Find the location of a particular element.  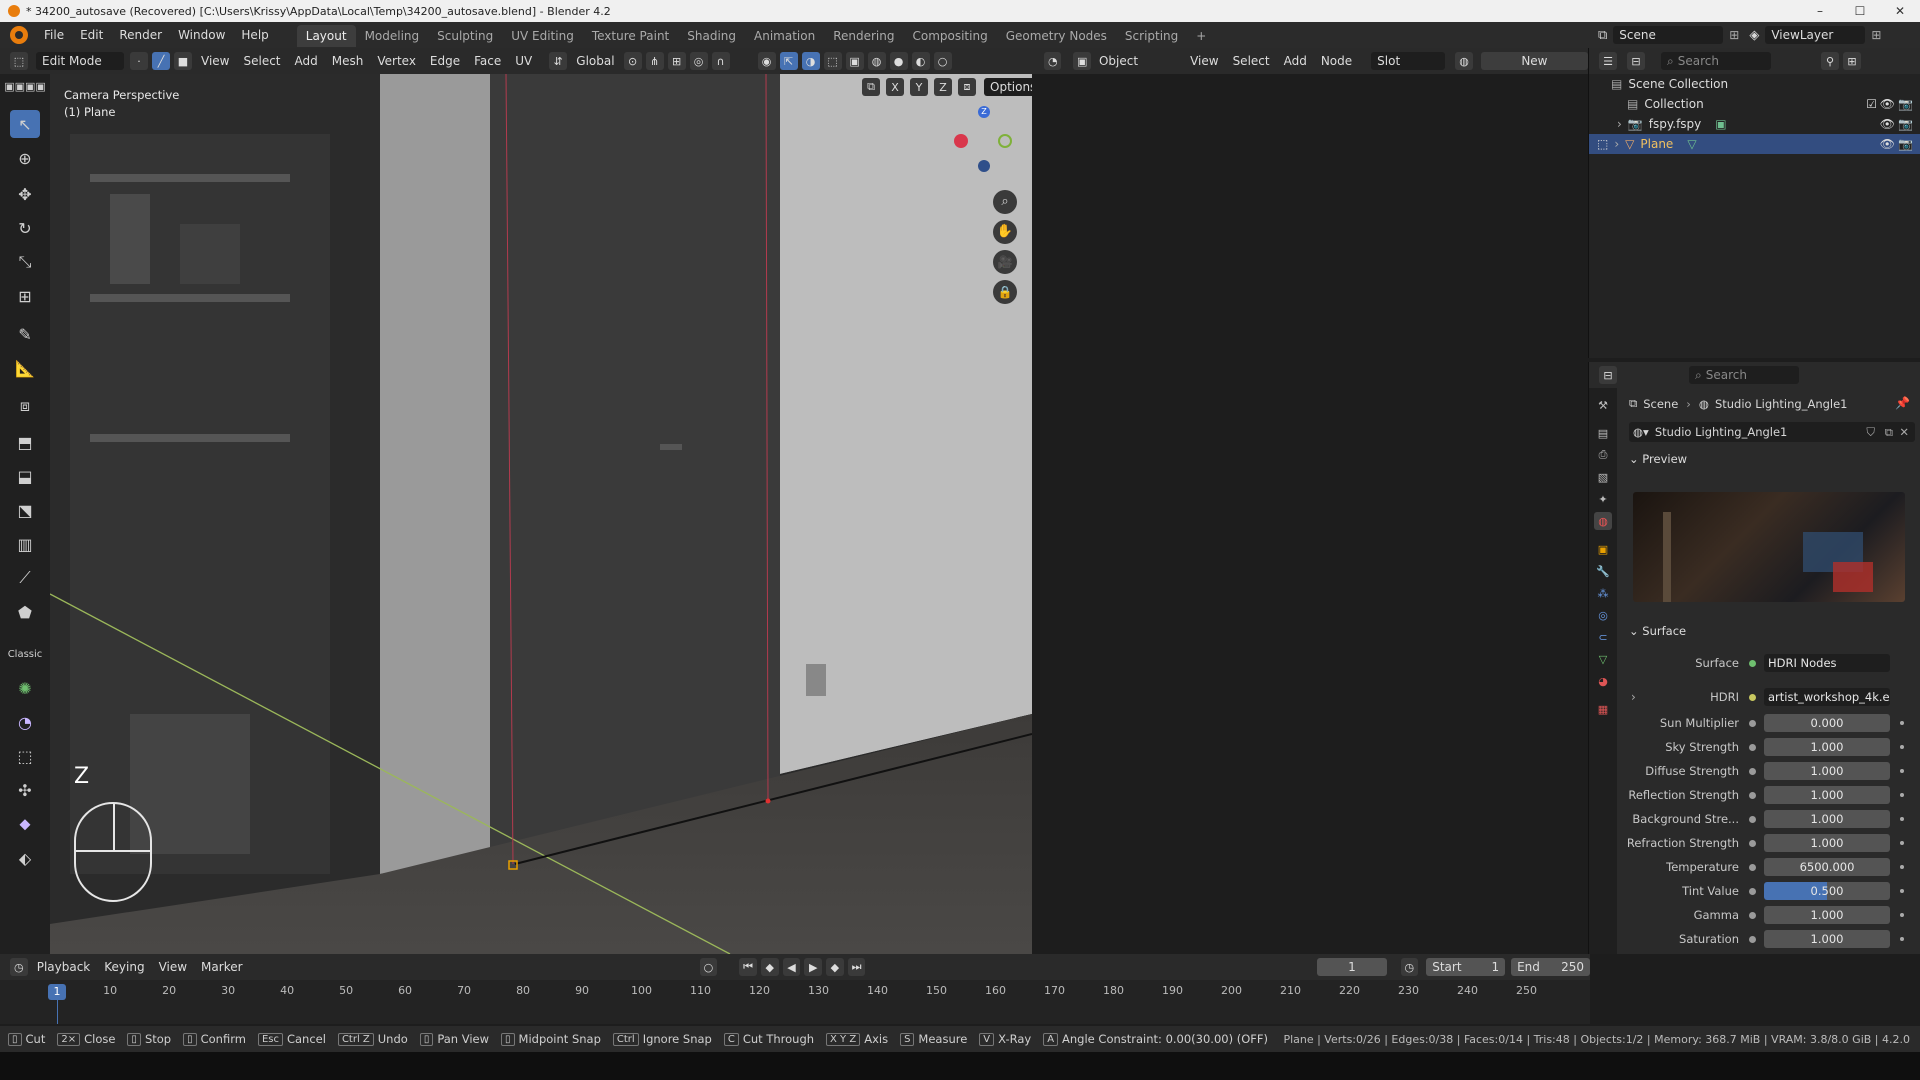

navigation-gizmo: Z is located at coordinates (985, 141).